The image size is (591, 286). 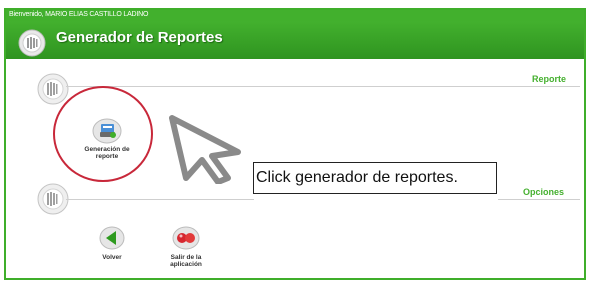 What do you see at coordinates (103, 134) in the screenshot?
I see `highlight-circle` at bounding box center [103, 134].